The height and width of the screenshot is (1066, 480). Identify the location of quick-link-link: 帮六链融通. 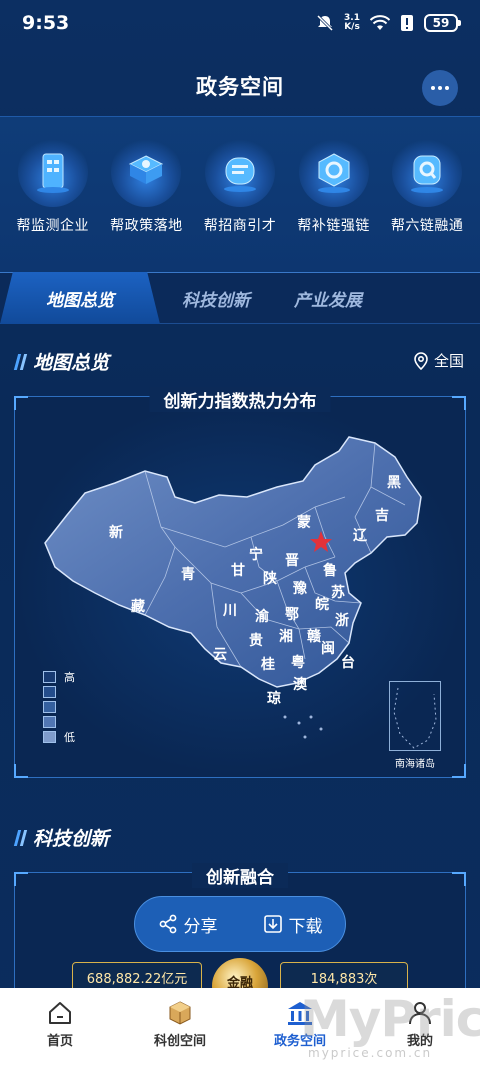
(427, 186).